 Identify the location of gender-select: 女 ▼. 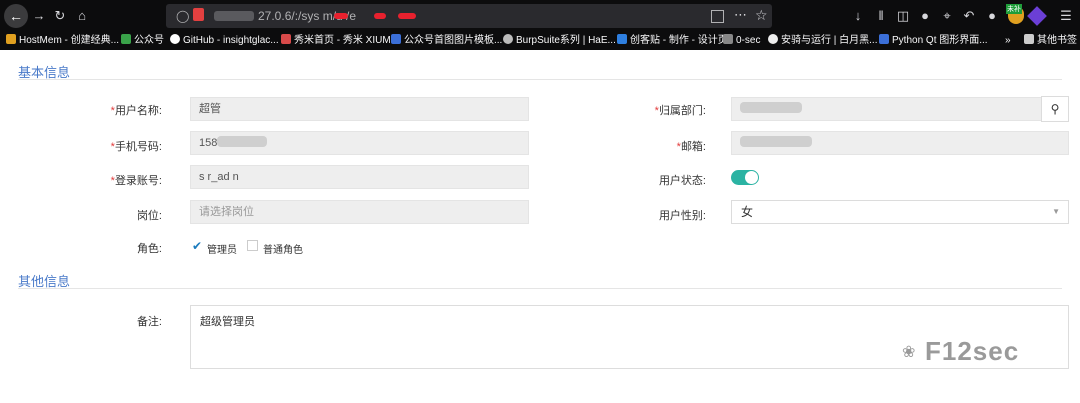
(900, 212).